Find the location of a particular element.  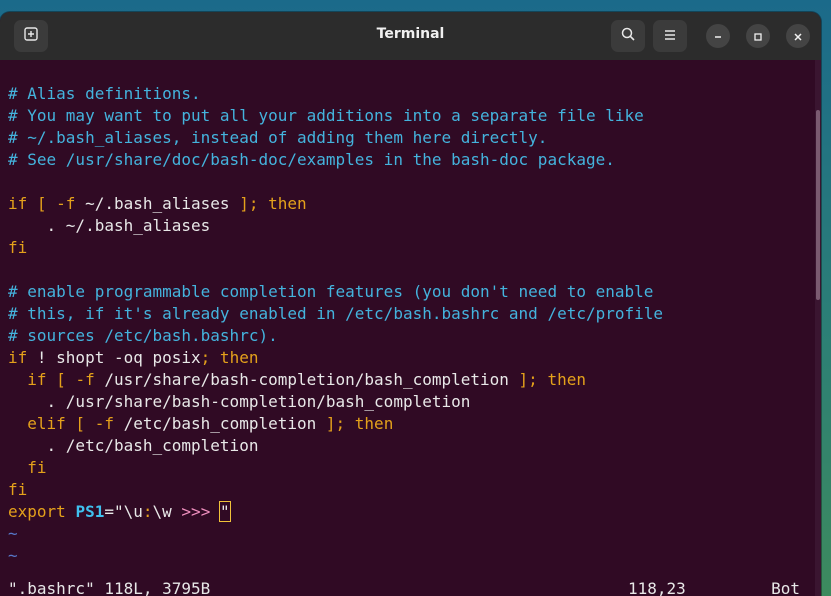

code-token: . ~/.bash_aliases is located at coordinates (109, 225).